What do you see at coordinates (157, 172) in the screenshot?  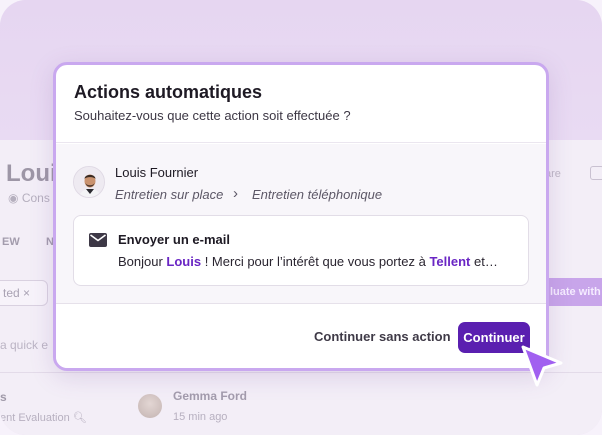 I see `candidate-name: Louis Fournier` at bounding box center [157, 172].